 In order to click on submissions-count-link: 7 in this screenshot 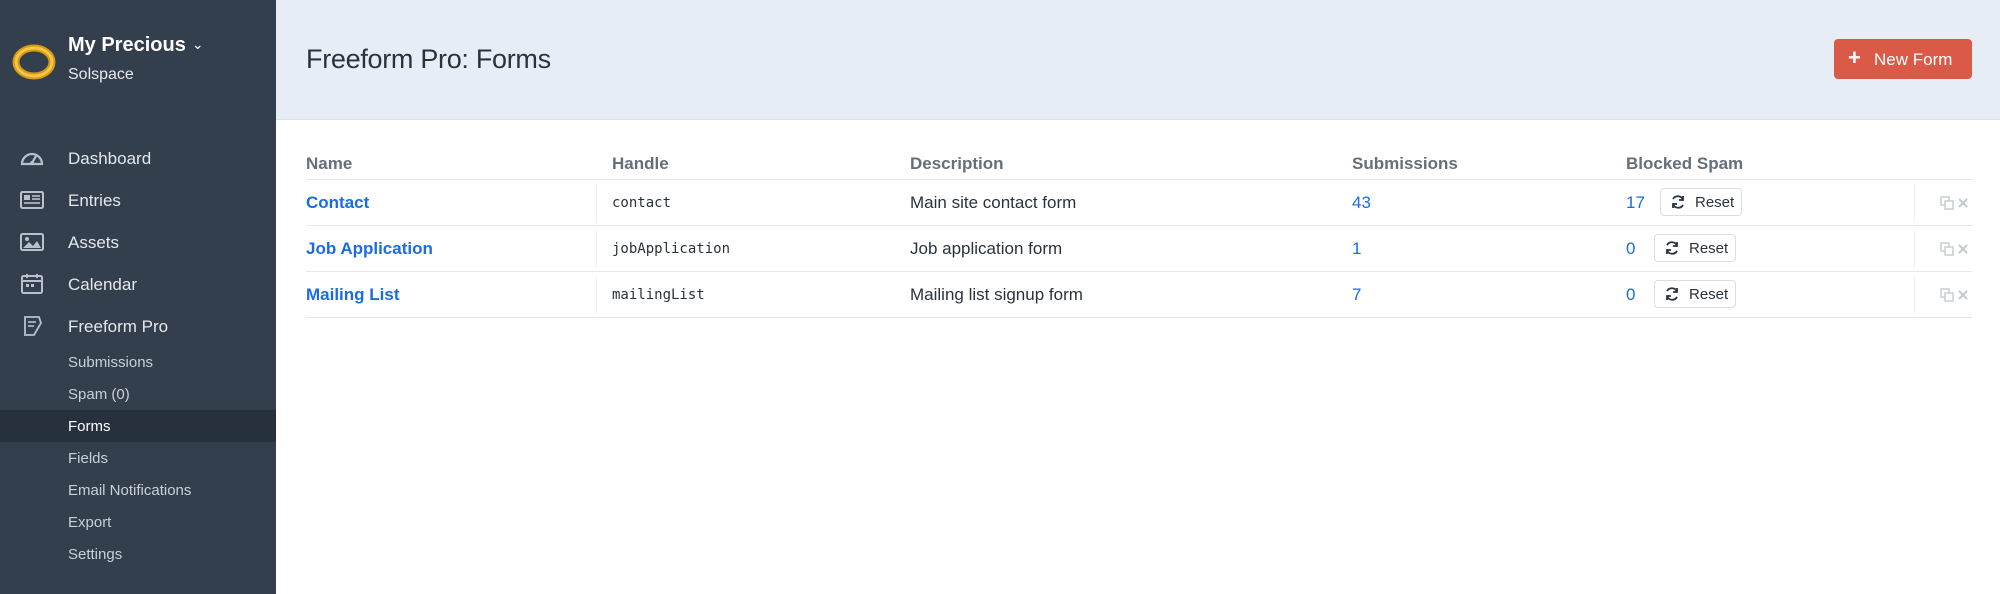, I will do `click(1356, 295)`.